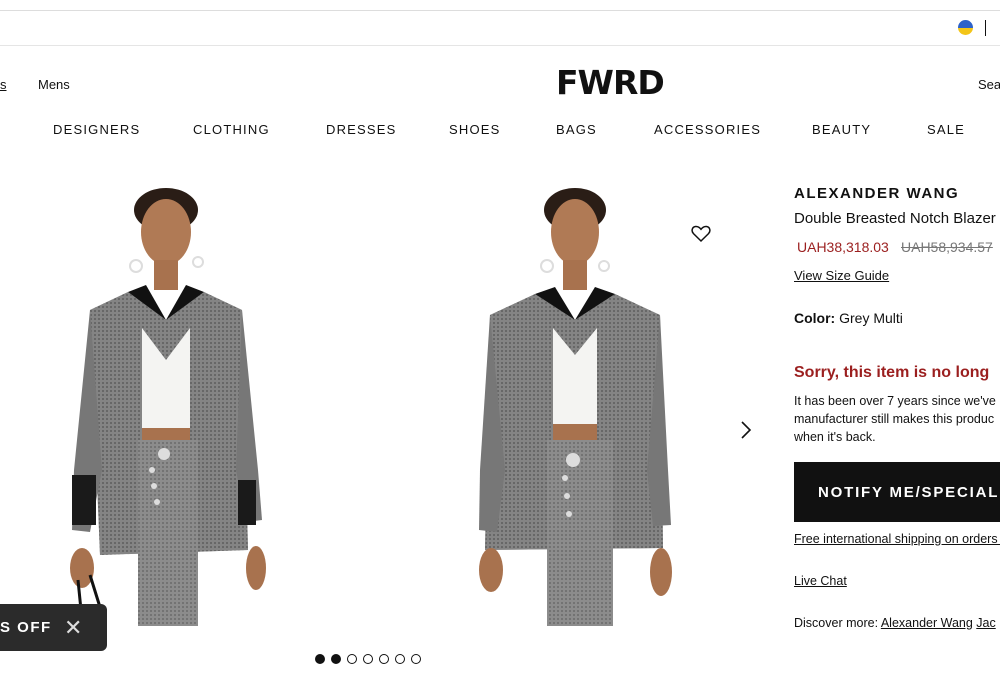  What do you see at coordinates (965, 27) in the screenshot?
I see `ukraine-flag-icon` at bounding box center [965, 27].